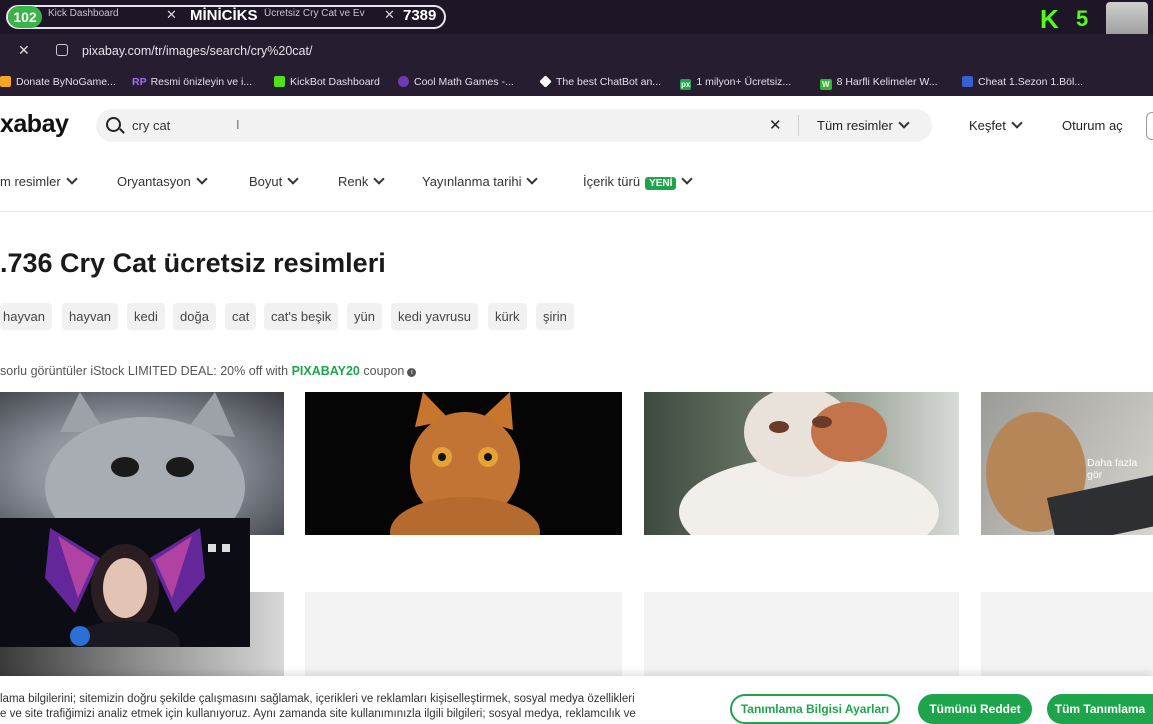  I want to click on bookmark-favicon-icon: W, so click(826, 84).